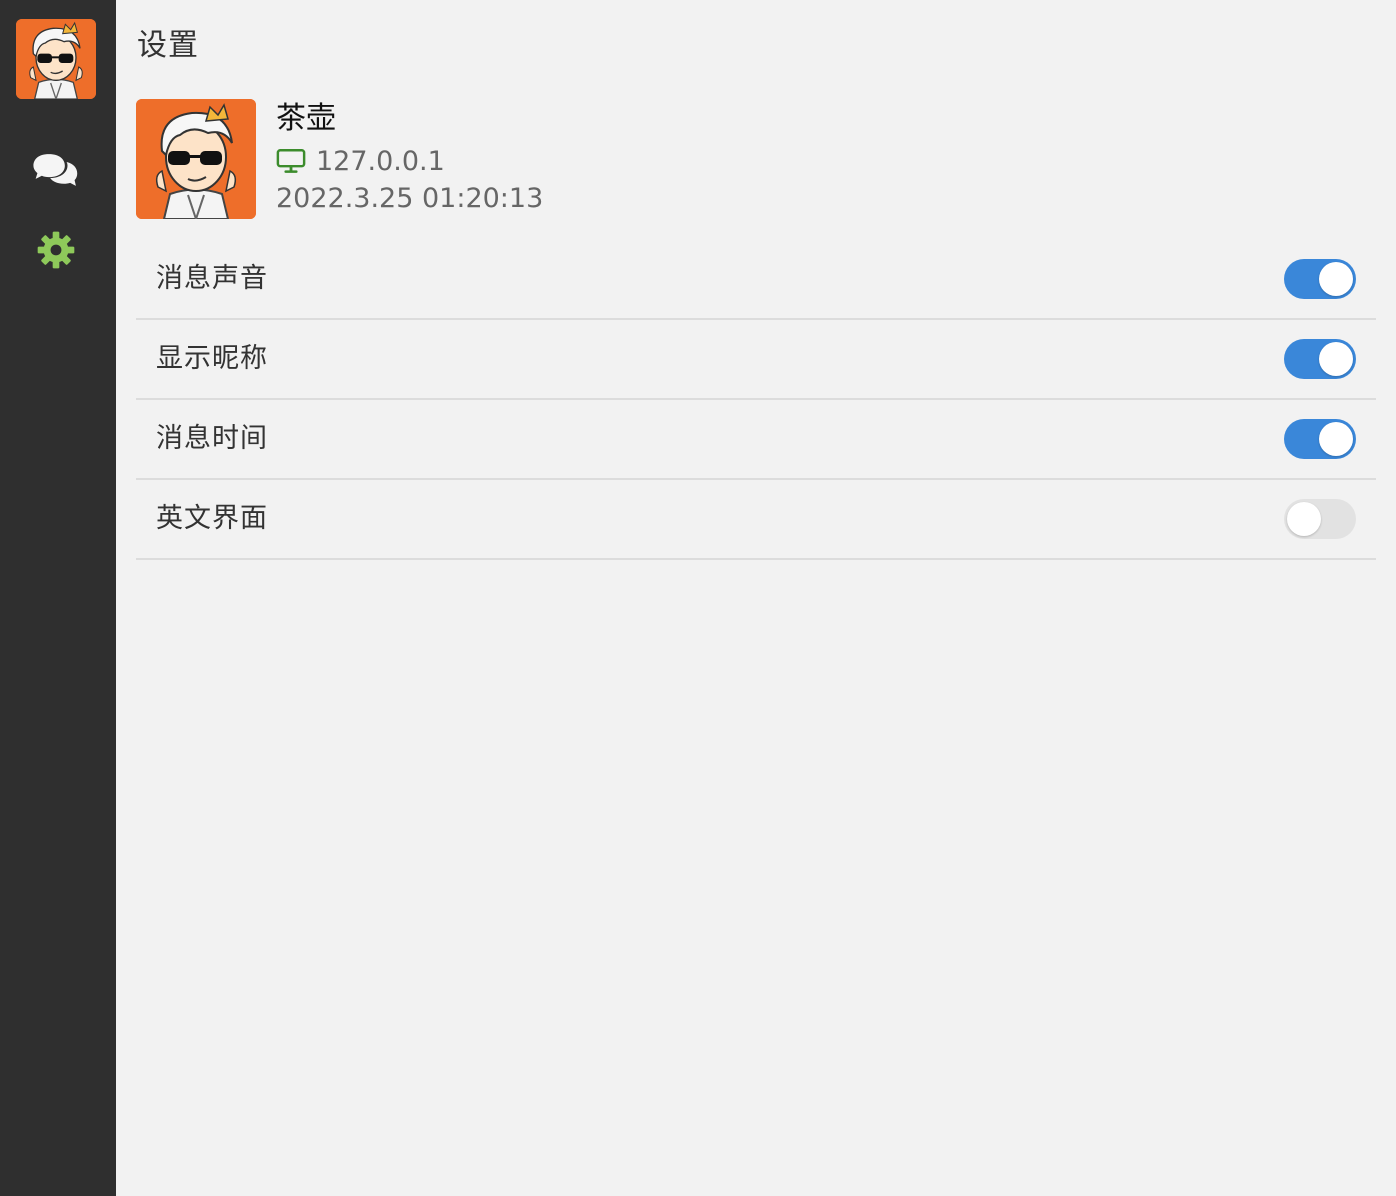  What do you see at coordinates (212, 518) in the screenshot?
I see `setting-label: 英文界面` at bounding box center [212, 518].